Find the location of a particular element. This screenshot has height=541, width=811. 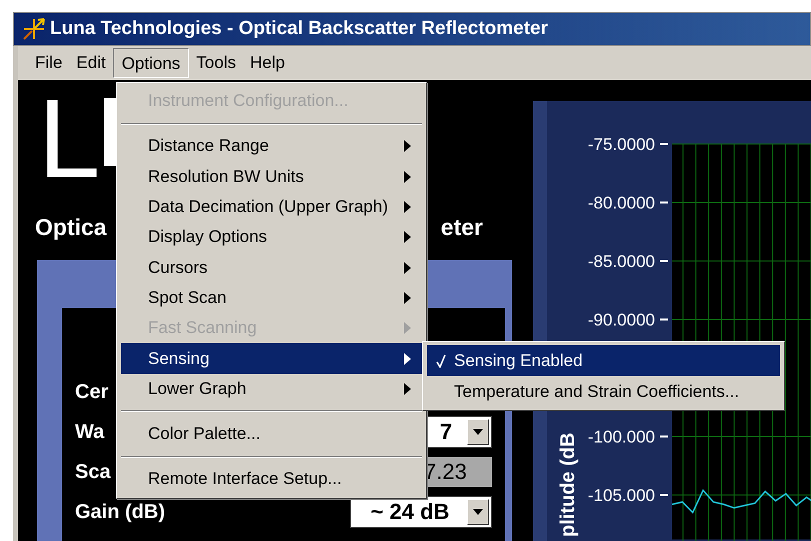

menu-bar-item: File is located at coordinates (49, 63).